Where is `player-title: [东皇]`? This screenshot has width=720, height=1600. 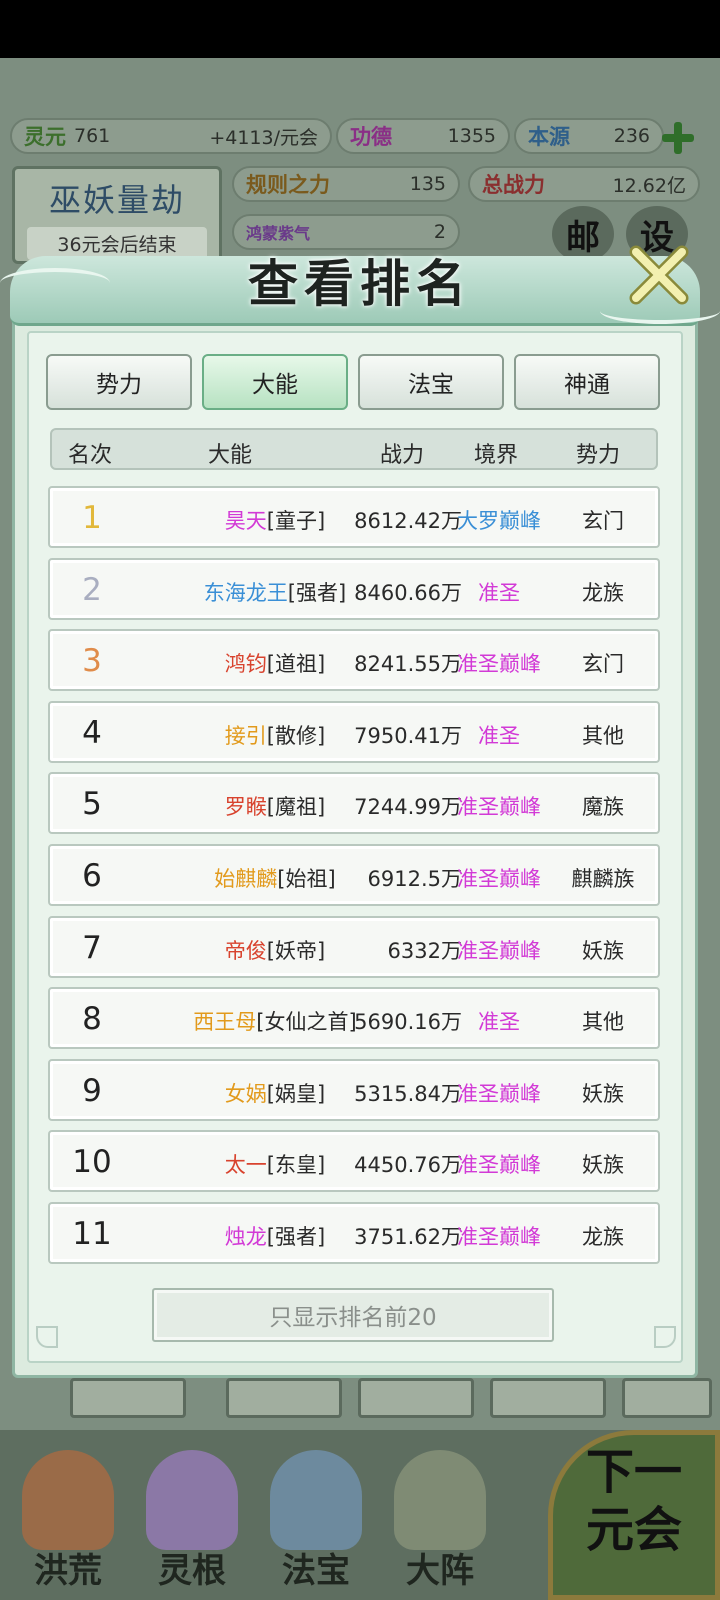
player-title: [东皇] is located at coordinates (296, 1165).